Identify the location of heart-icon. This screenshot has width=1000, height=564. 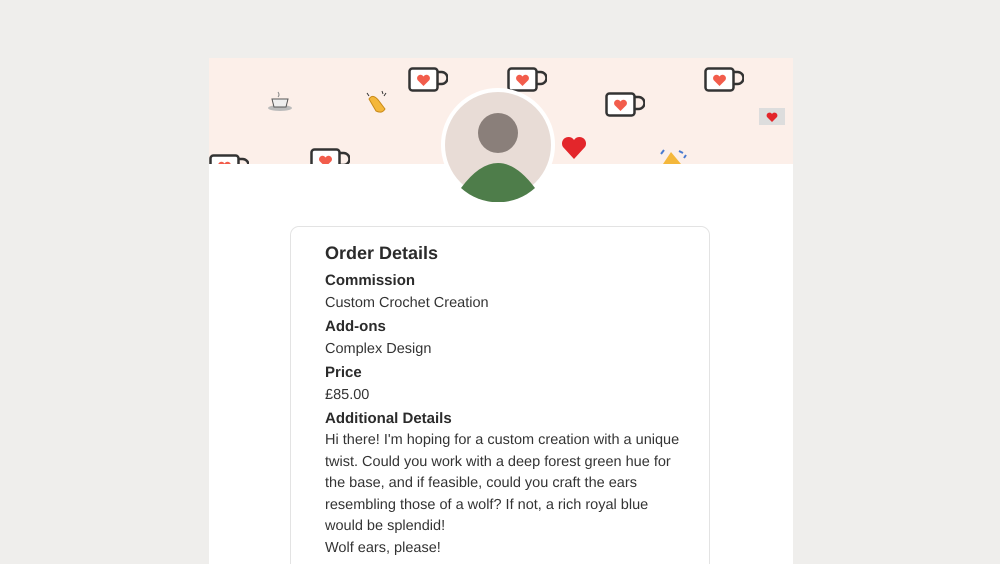
(574, 148).